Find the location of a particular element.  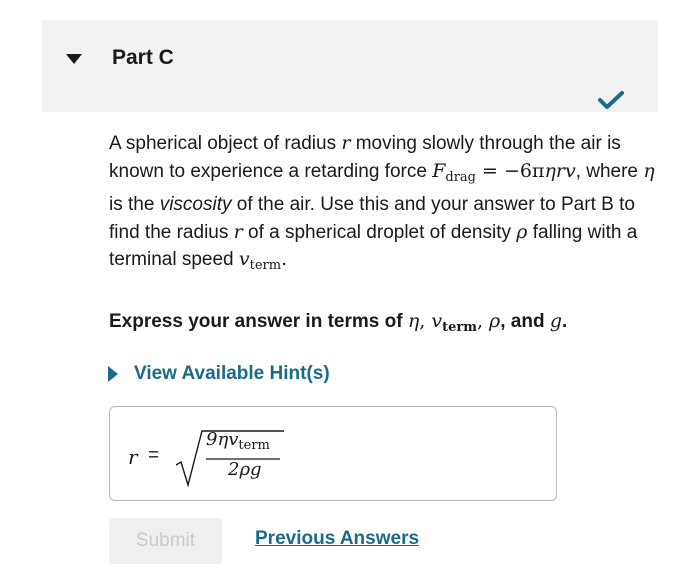

part-title: Part C is located at coordinates (143, 57).